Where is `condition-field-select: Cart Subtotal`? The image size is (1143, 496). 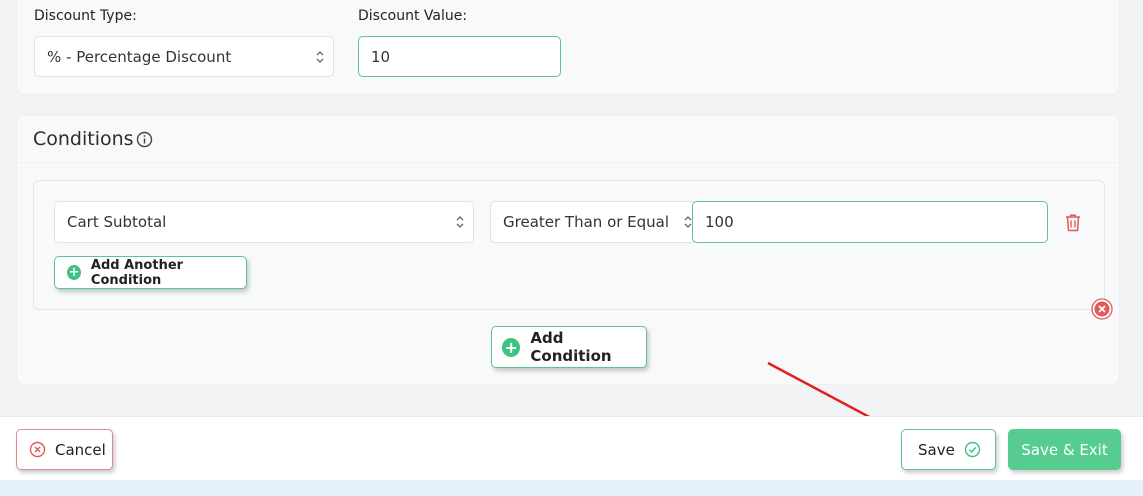 condition-field-select: Cart Subtotal is located at coordinates (264, 222).